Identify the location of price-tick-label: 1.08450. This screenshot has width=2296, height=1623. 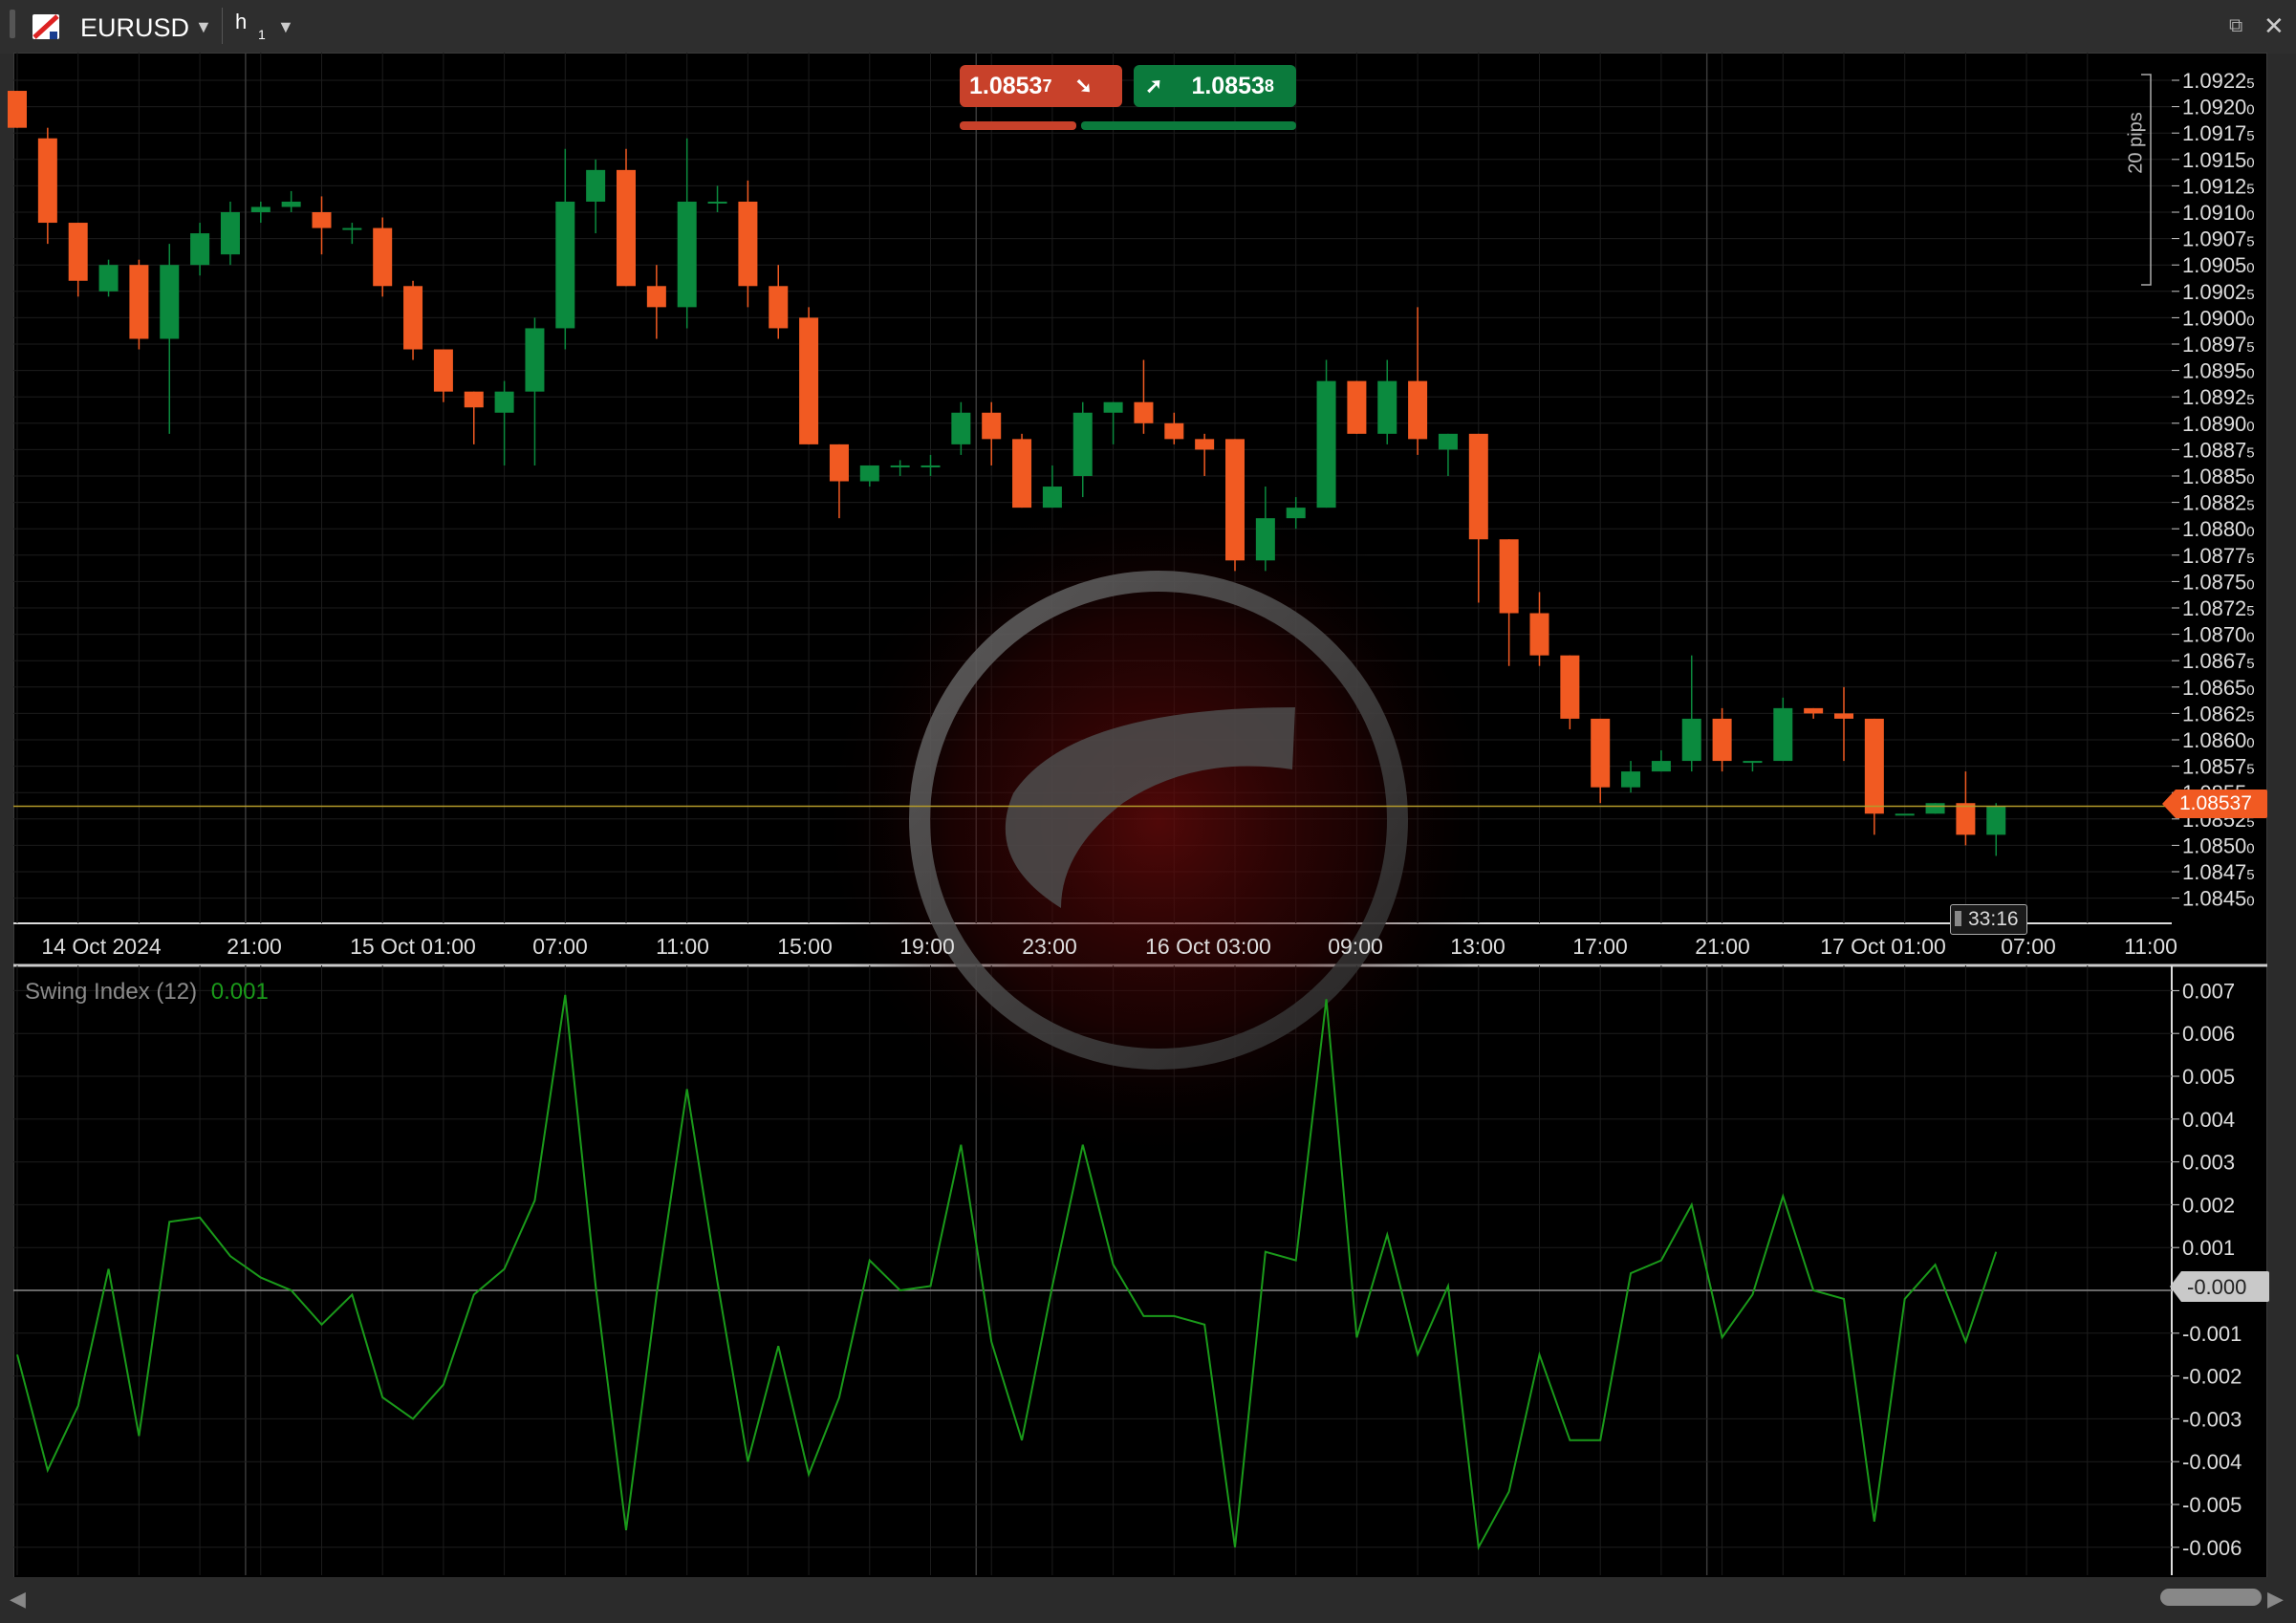
(2218, 899).